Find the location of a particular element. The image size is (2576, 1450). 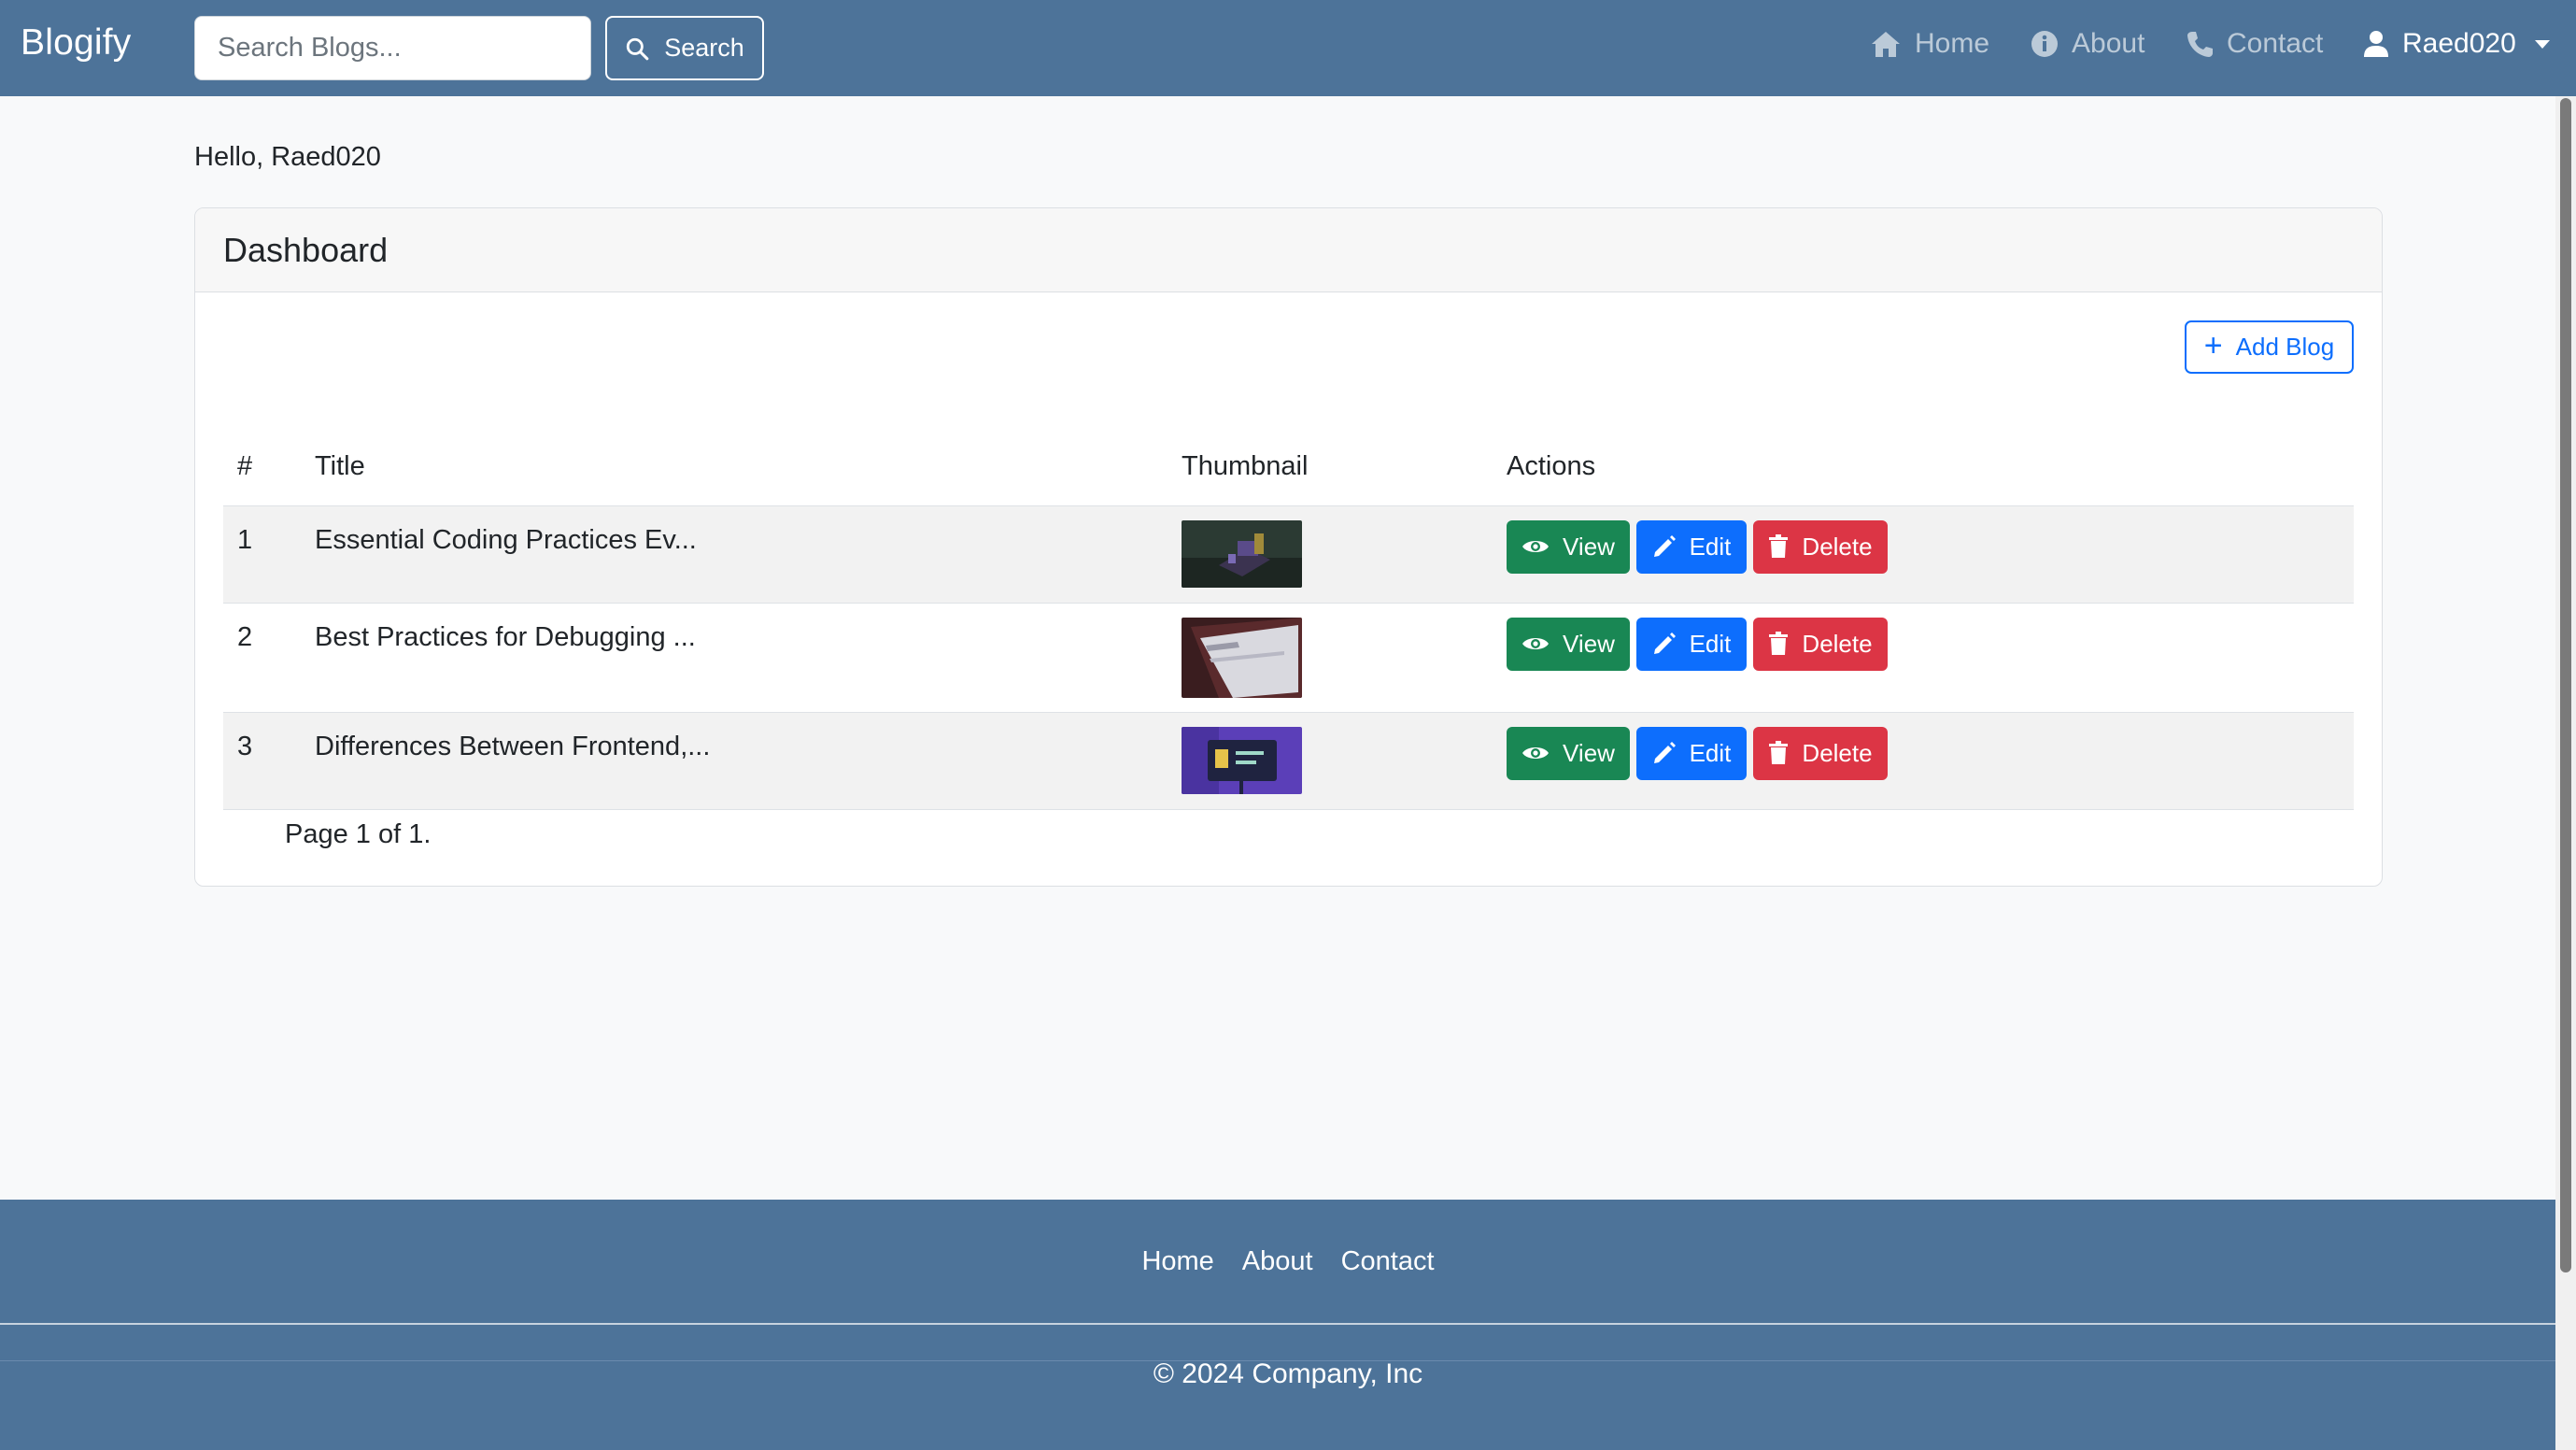

info-icon is located at coordinates (2045, 44).